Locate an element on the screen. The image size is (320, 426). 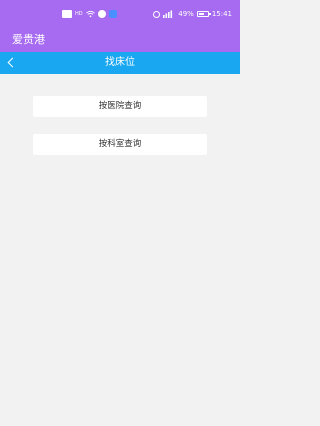
status-left-icons: HD is located at coordinates (89, 14).